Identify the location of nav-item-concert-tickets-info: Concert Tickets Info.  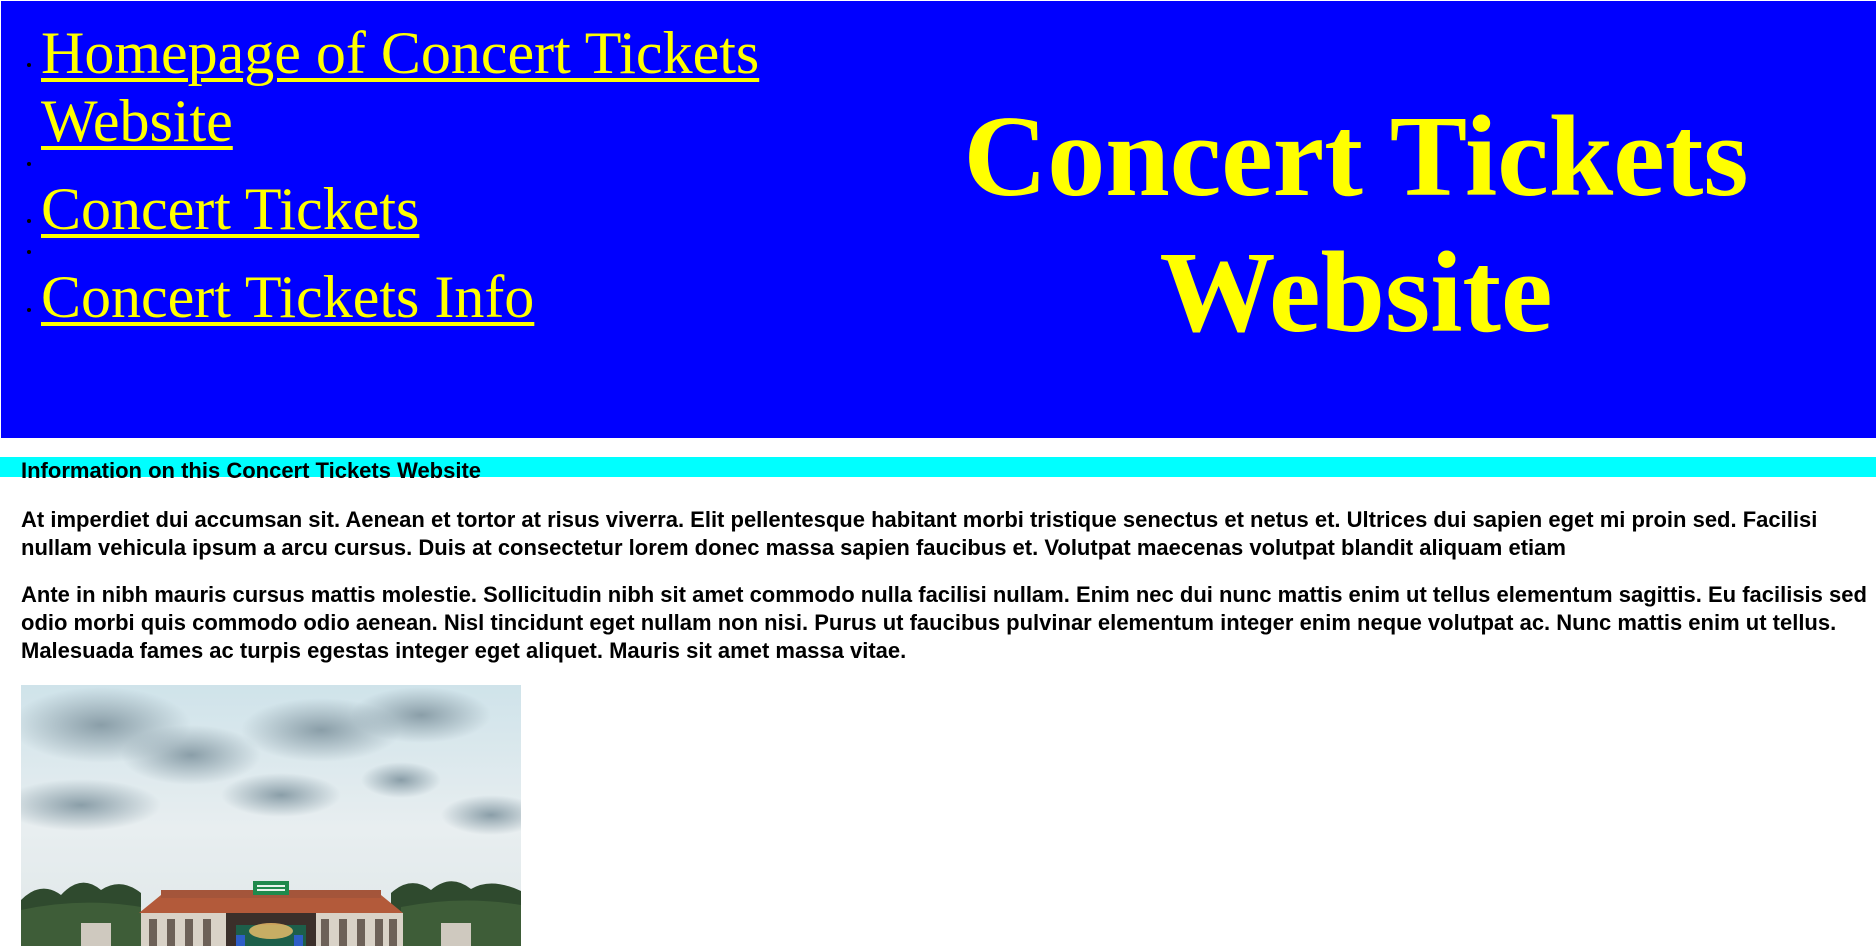
(421, 297).